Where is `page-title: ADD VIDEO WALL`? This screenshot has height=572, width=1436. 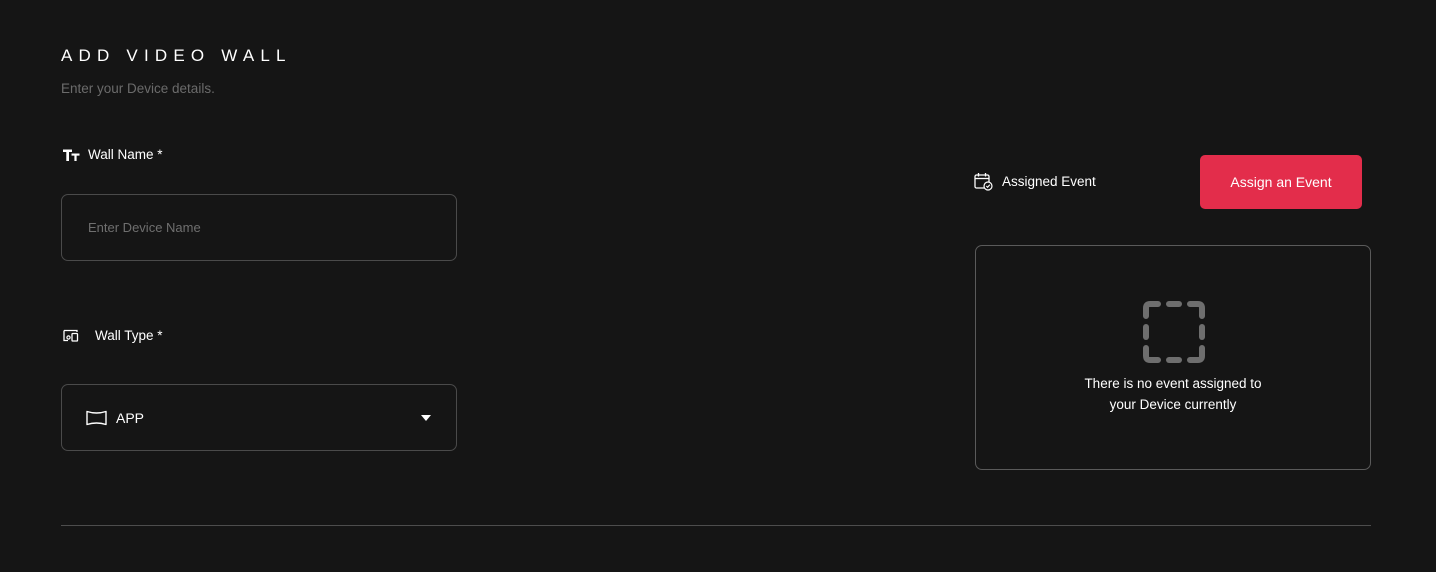 page-title: ADD VIDEO WALL is located at coordinates (176, 55).